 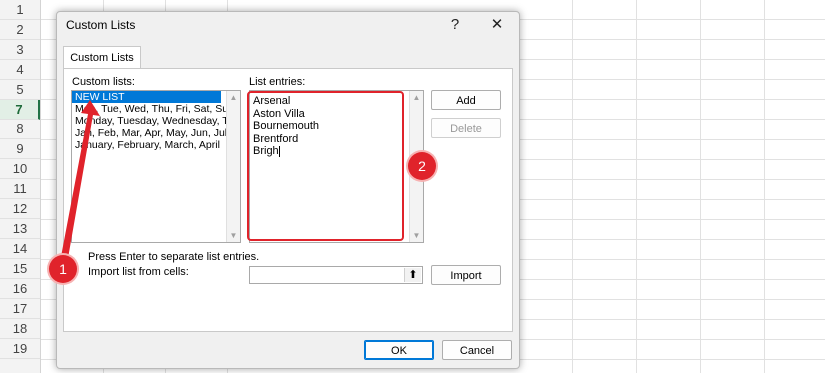 I want to click on step-badge-2: 2, so click(x=422, y=166).